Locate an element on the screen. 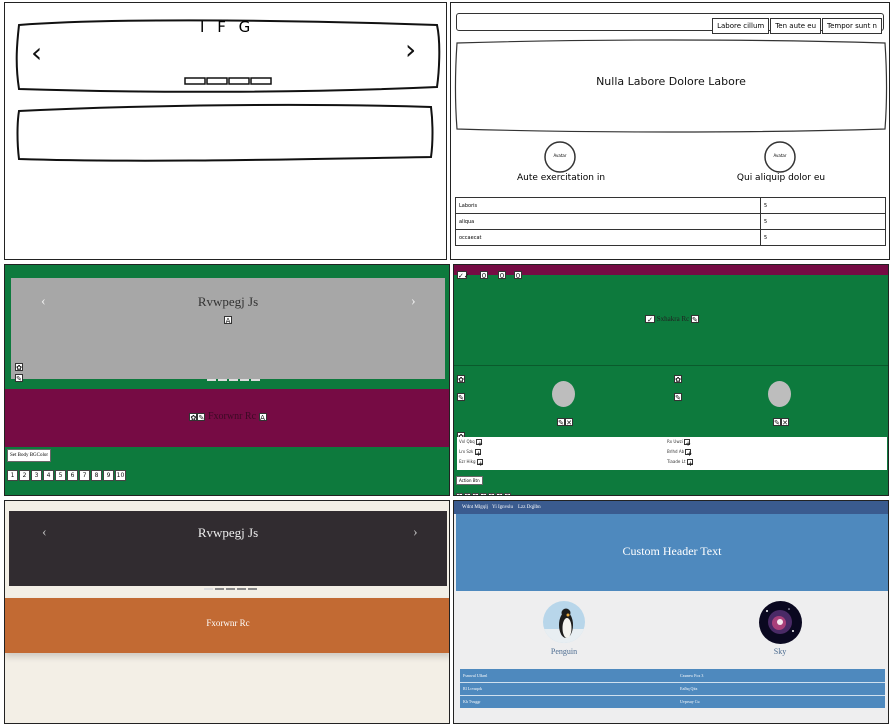  page-button: 9 is located at coordinates (108, 475).